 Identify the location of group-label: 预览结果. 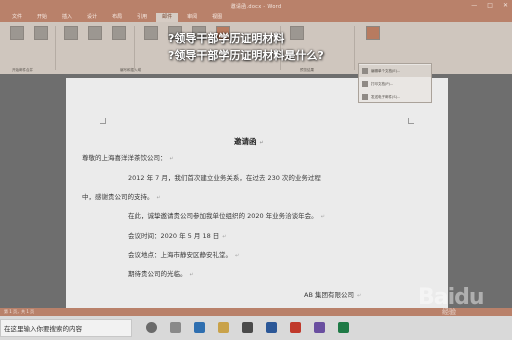
(307, 70).